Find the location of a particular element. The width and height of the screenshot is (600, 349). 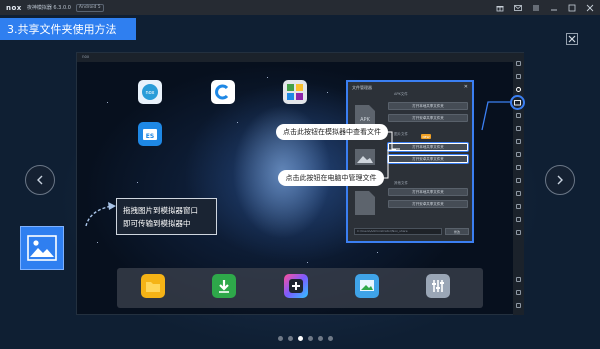

callout-view-text: 点击此按钮在模拟器中查看文件 is located at coordinates (332, 132).